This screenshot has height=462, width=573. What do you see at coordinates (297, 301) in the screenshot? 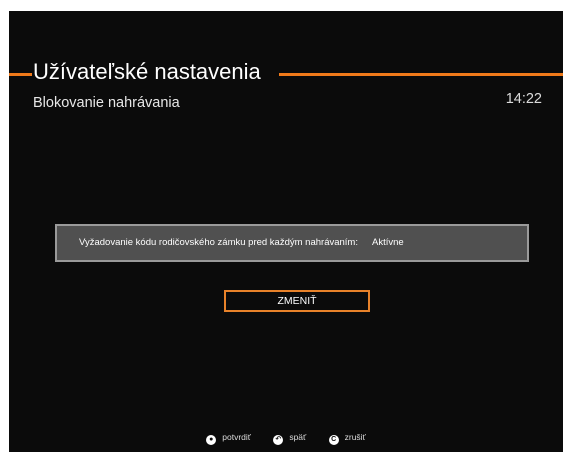
I see `change-button: ZMENIŤ` at bounding box center [297, 301].